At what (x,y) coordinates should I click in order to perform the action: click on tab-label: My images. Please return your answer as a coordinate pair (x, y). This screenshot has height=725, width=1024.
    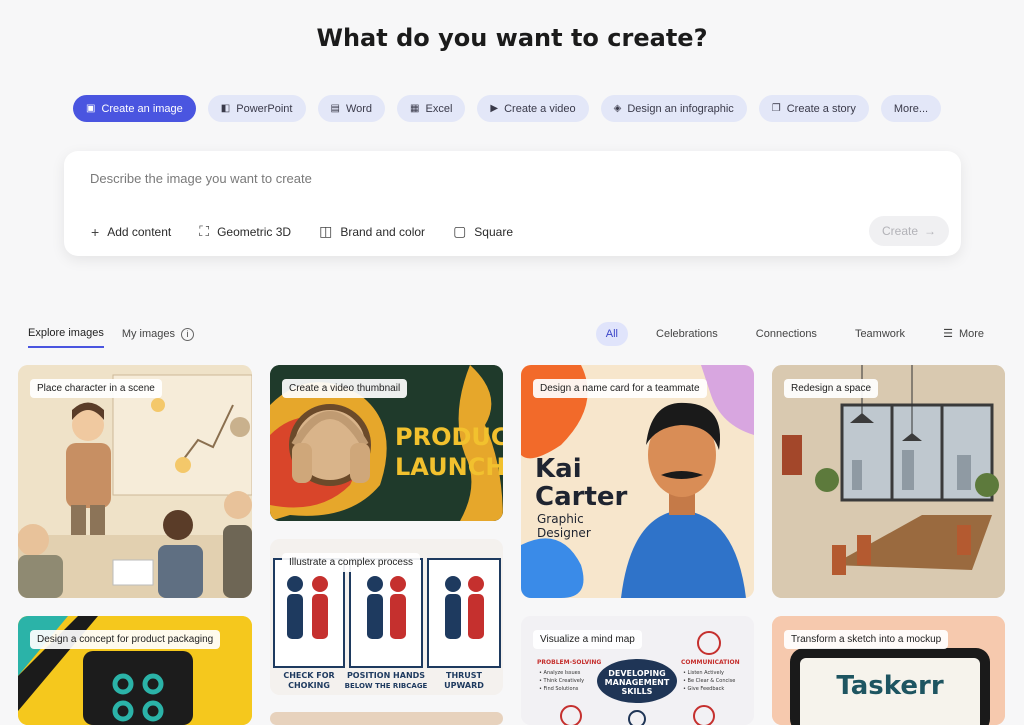
    Looking at the image, I should click on (148, 334).